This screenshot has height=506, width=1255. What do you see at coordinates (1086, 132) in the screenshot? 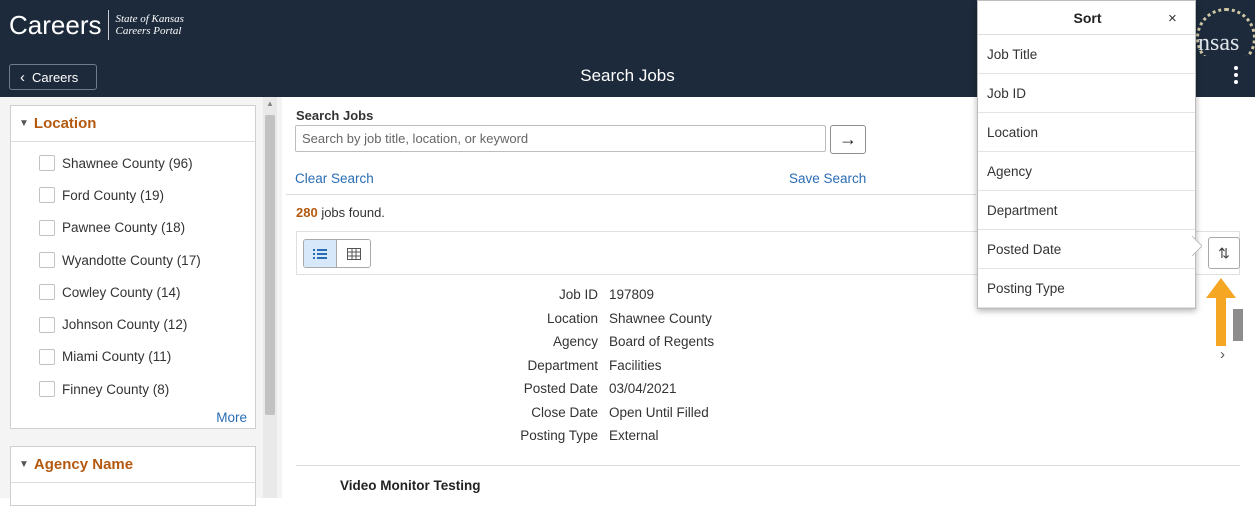
I see `sort-option: Location` at bounding box center [1086, 132].